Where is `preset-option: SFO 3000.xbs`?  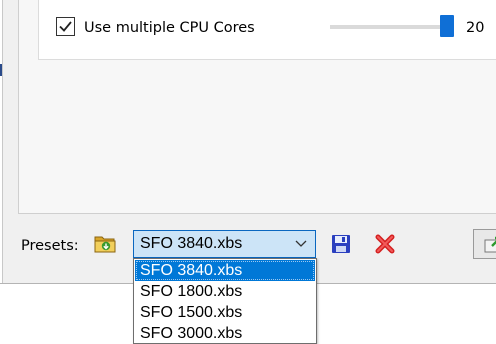
preset-option: SFO 3000.xbs is located at coordinates (225, 333).